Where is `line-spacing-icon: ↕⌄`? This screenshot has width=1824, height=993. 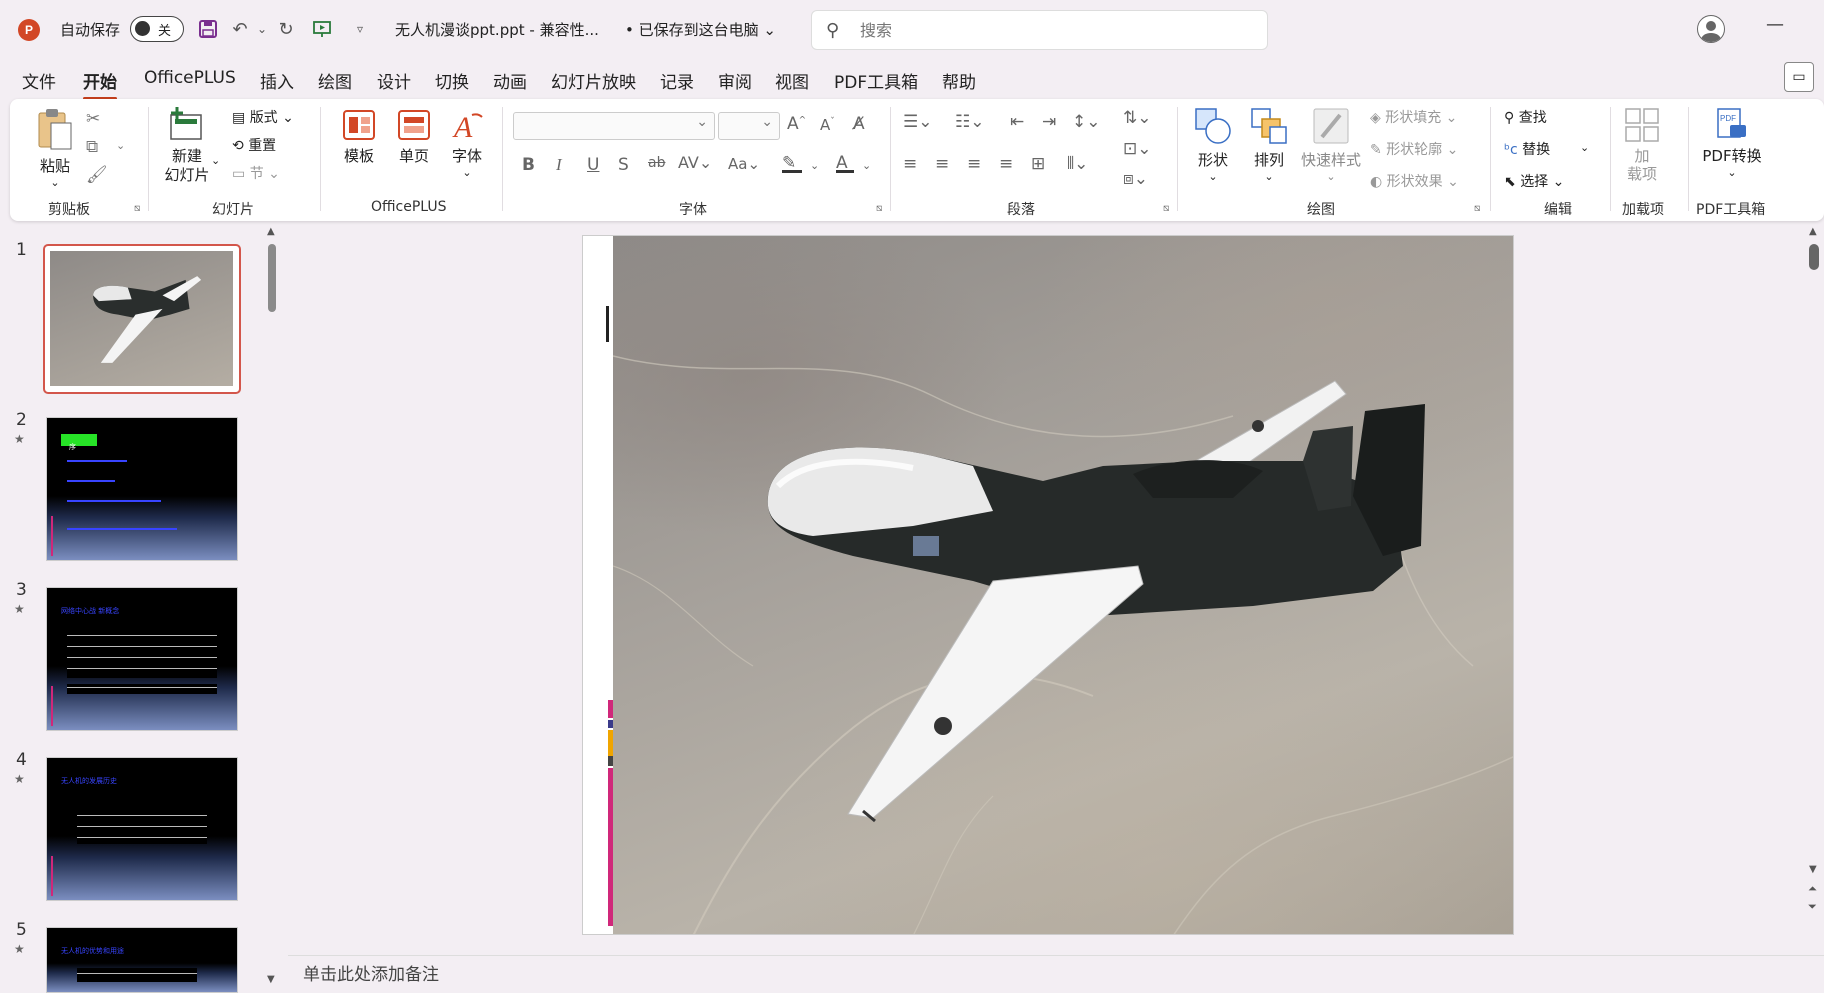 line-spacing-icon: ↕⌄ is located at coordinates (1086, 122).